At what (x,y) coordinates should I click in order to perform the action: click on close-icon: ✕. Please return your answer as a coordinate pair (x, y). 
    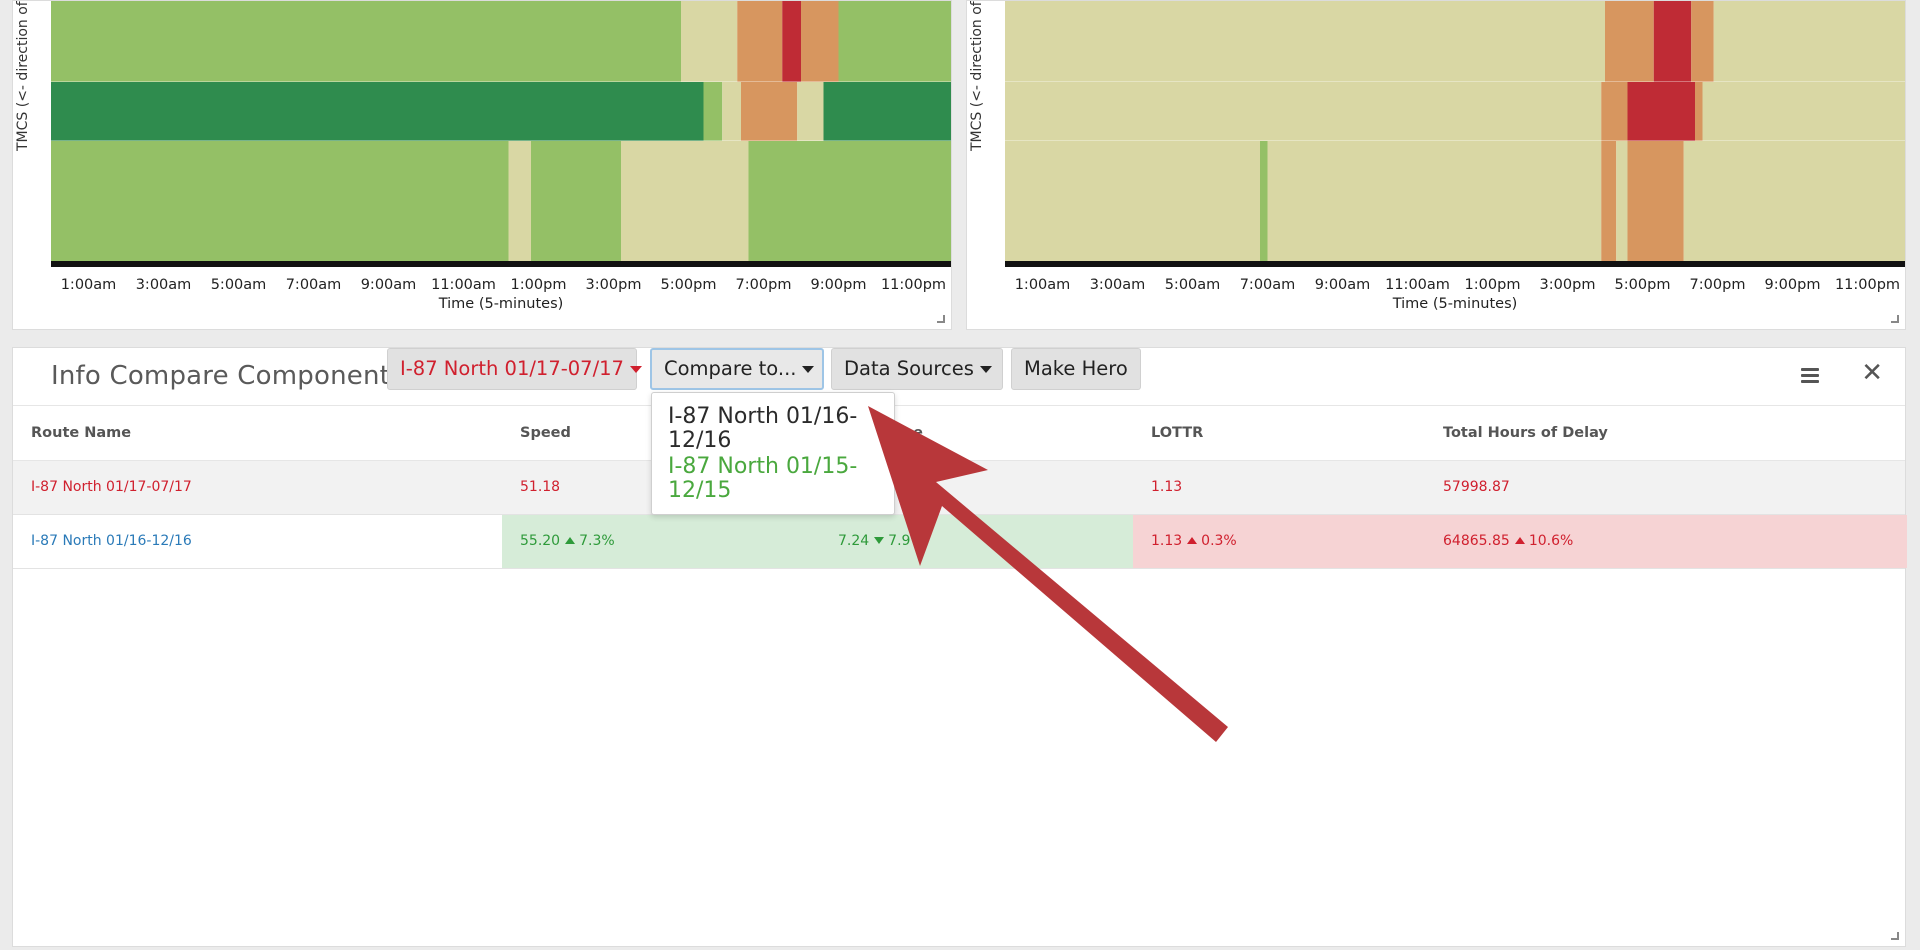
    Looking at the image, I should click on (1872, 373).